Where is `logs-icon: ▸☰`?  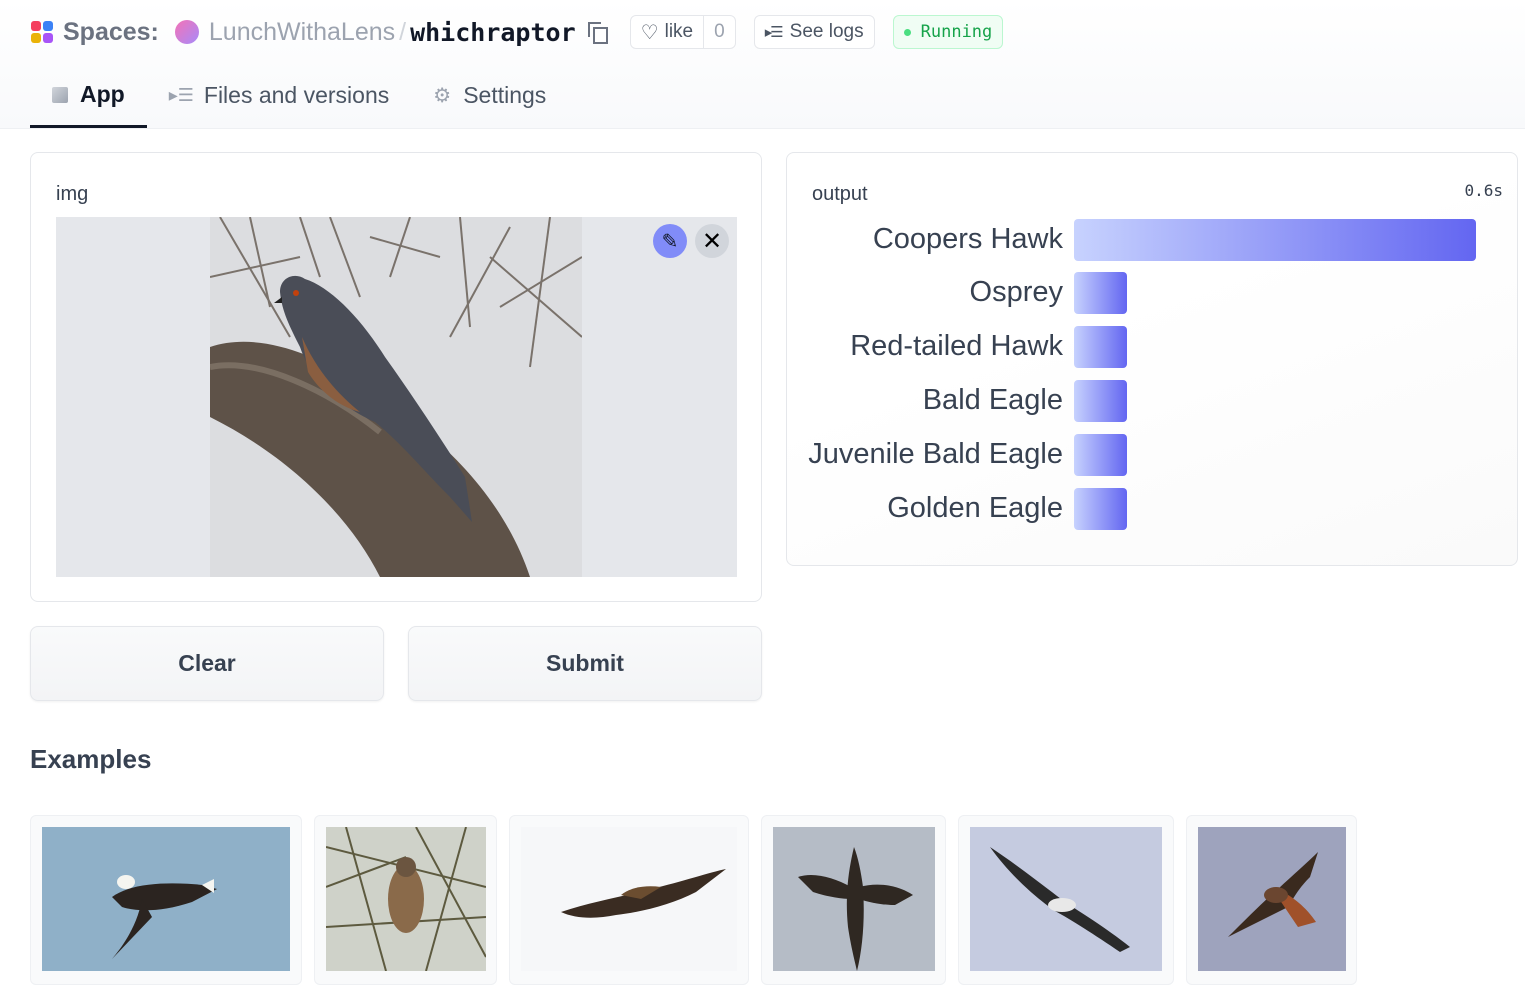
logs-icon: ▸☰ is located at coordinates (774, 32).